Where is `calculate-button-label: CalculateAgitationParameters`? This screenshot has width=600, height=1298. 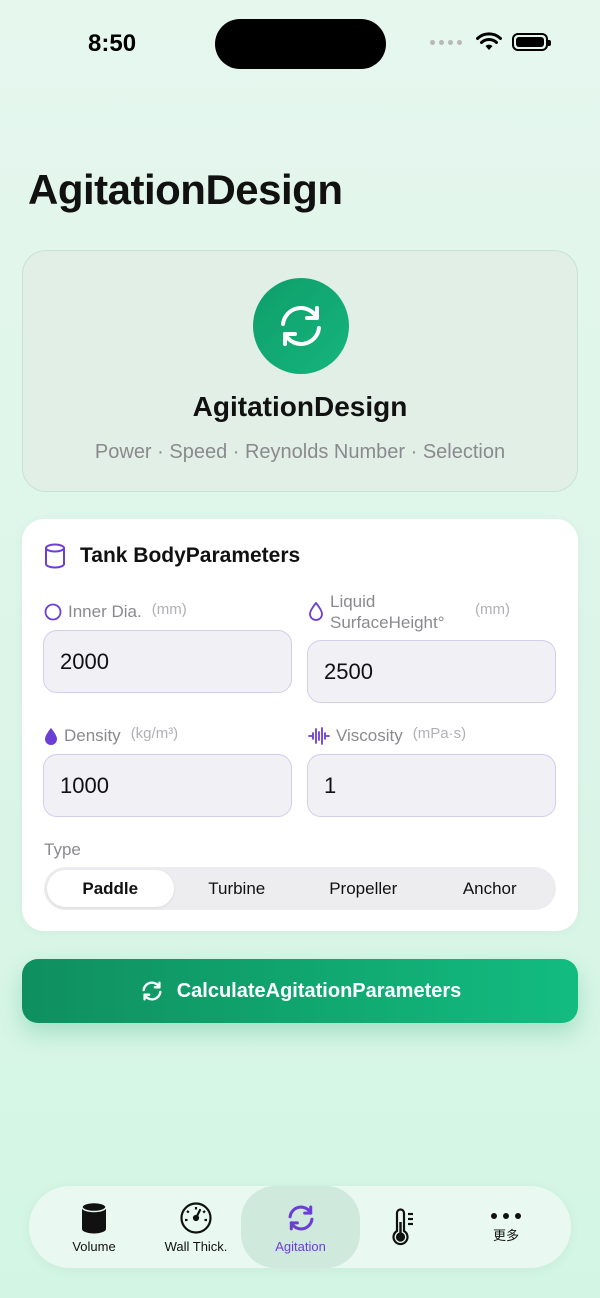 calculate-button-label: CalculateAgitationParameters is located at coordinates (319, 990).